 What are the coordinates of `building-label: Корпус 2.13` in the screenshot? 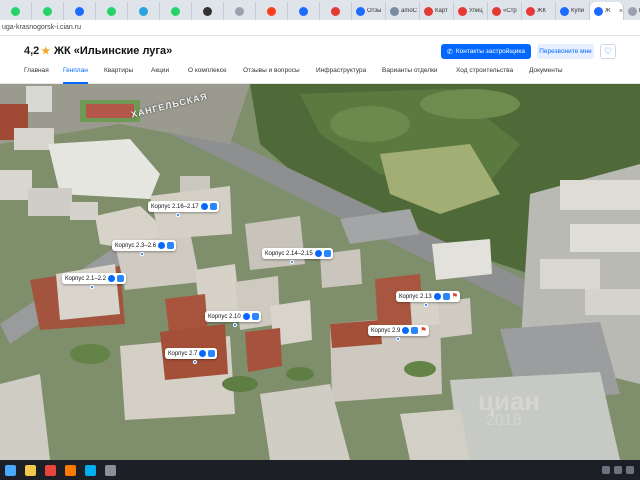 It's located at (415, 296).